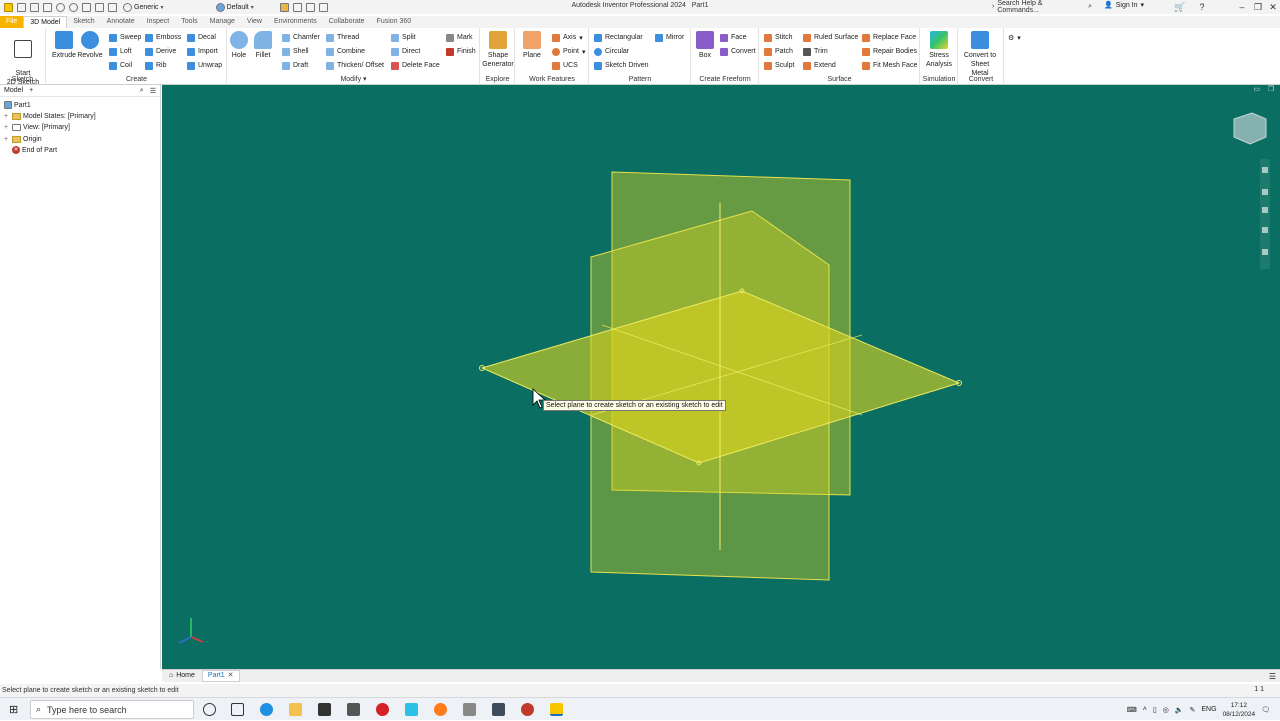 Image resolution: width=1280 pixels, height=721 pixels. I want to click on loft-button: Loft, so click(120, 51).